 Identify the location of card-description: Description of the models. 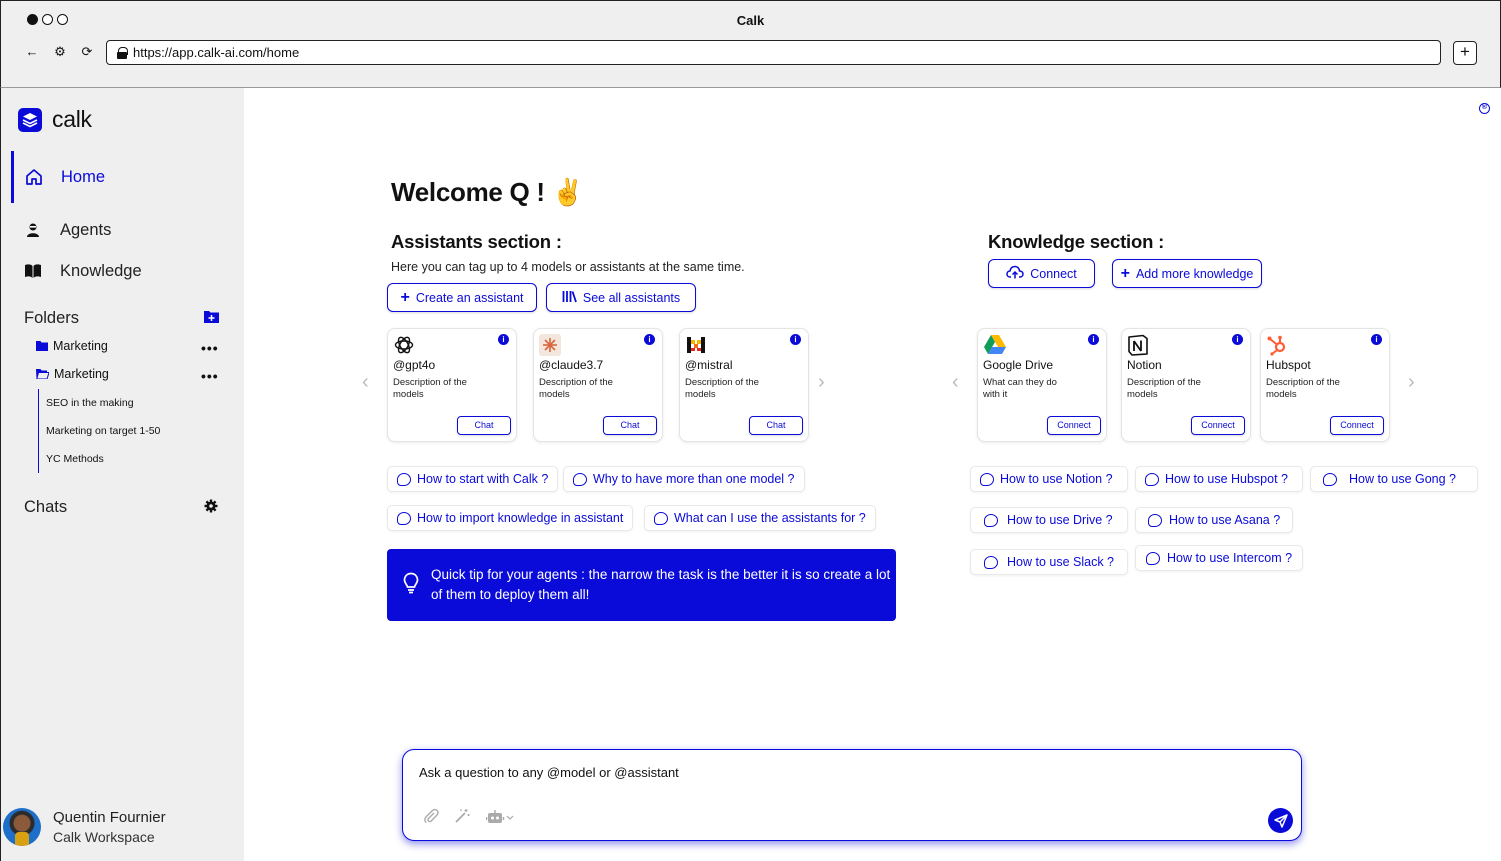
(1303, 388).